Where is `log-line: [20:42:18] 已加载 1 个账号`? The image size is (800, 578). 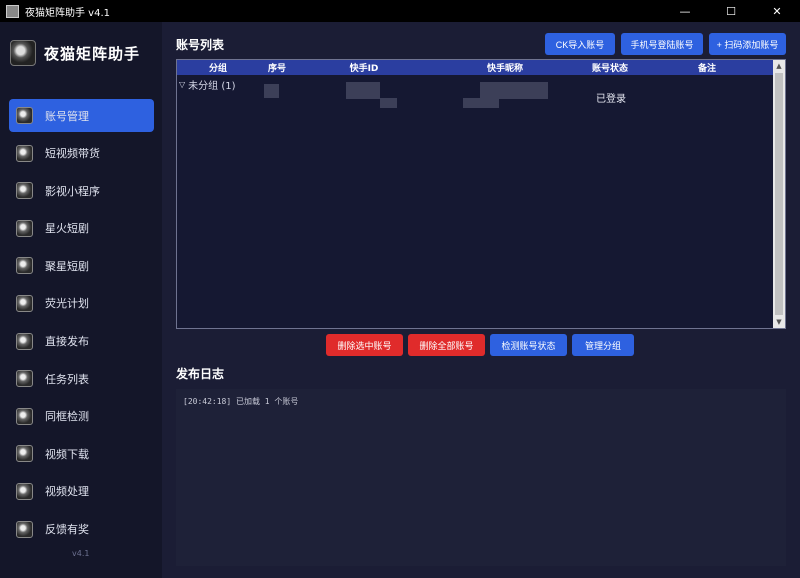
log-line: [20:42:18] 已加载 1 个账号 is located at coordinates (241, 401).